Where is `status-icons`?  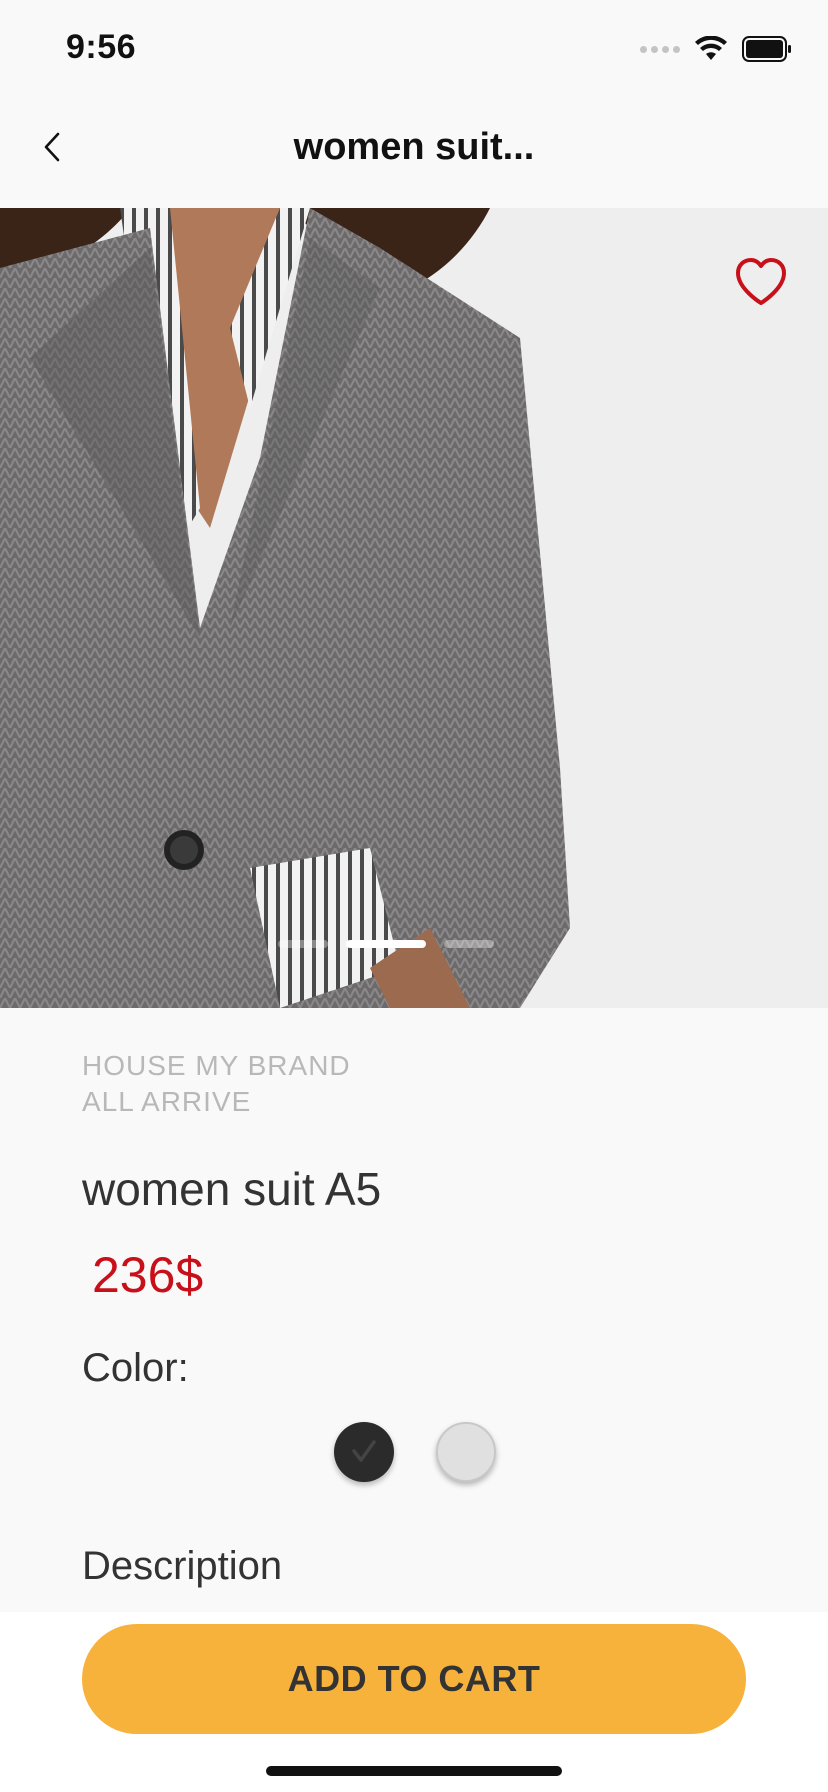
status-icons is located at coordinates (716, 49).